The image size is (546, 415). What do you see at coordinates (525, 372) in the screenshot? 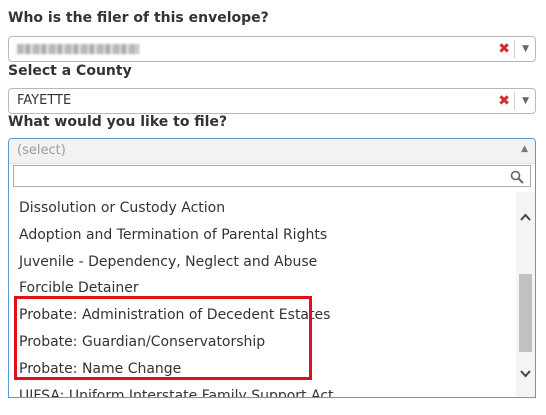
I see `chevron-down-icon` at bounding box center [525, 372].